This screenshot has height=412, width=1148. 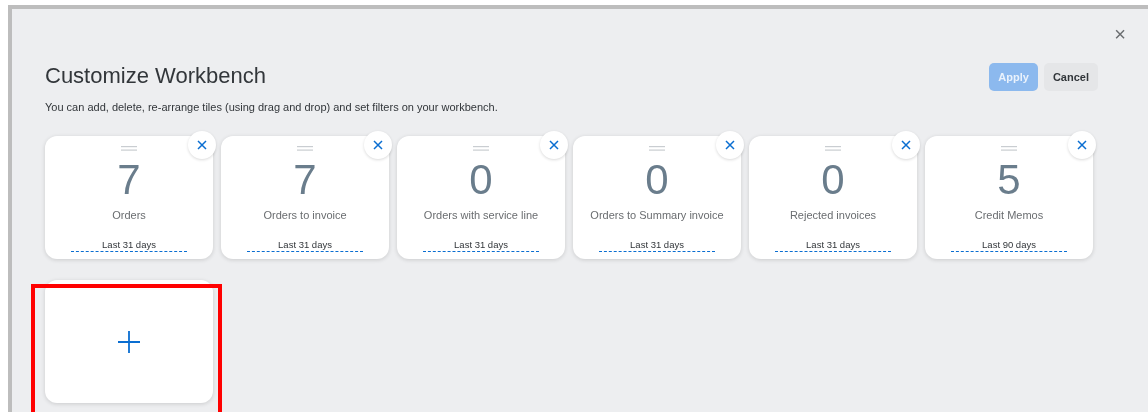 I want to click on close-button: ×, so click(x=1120, y=34).